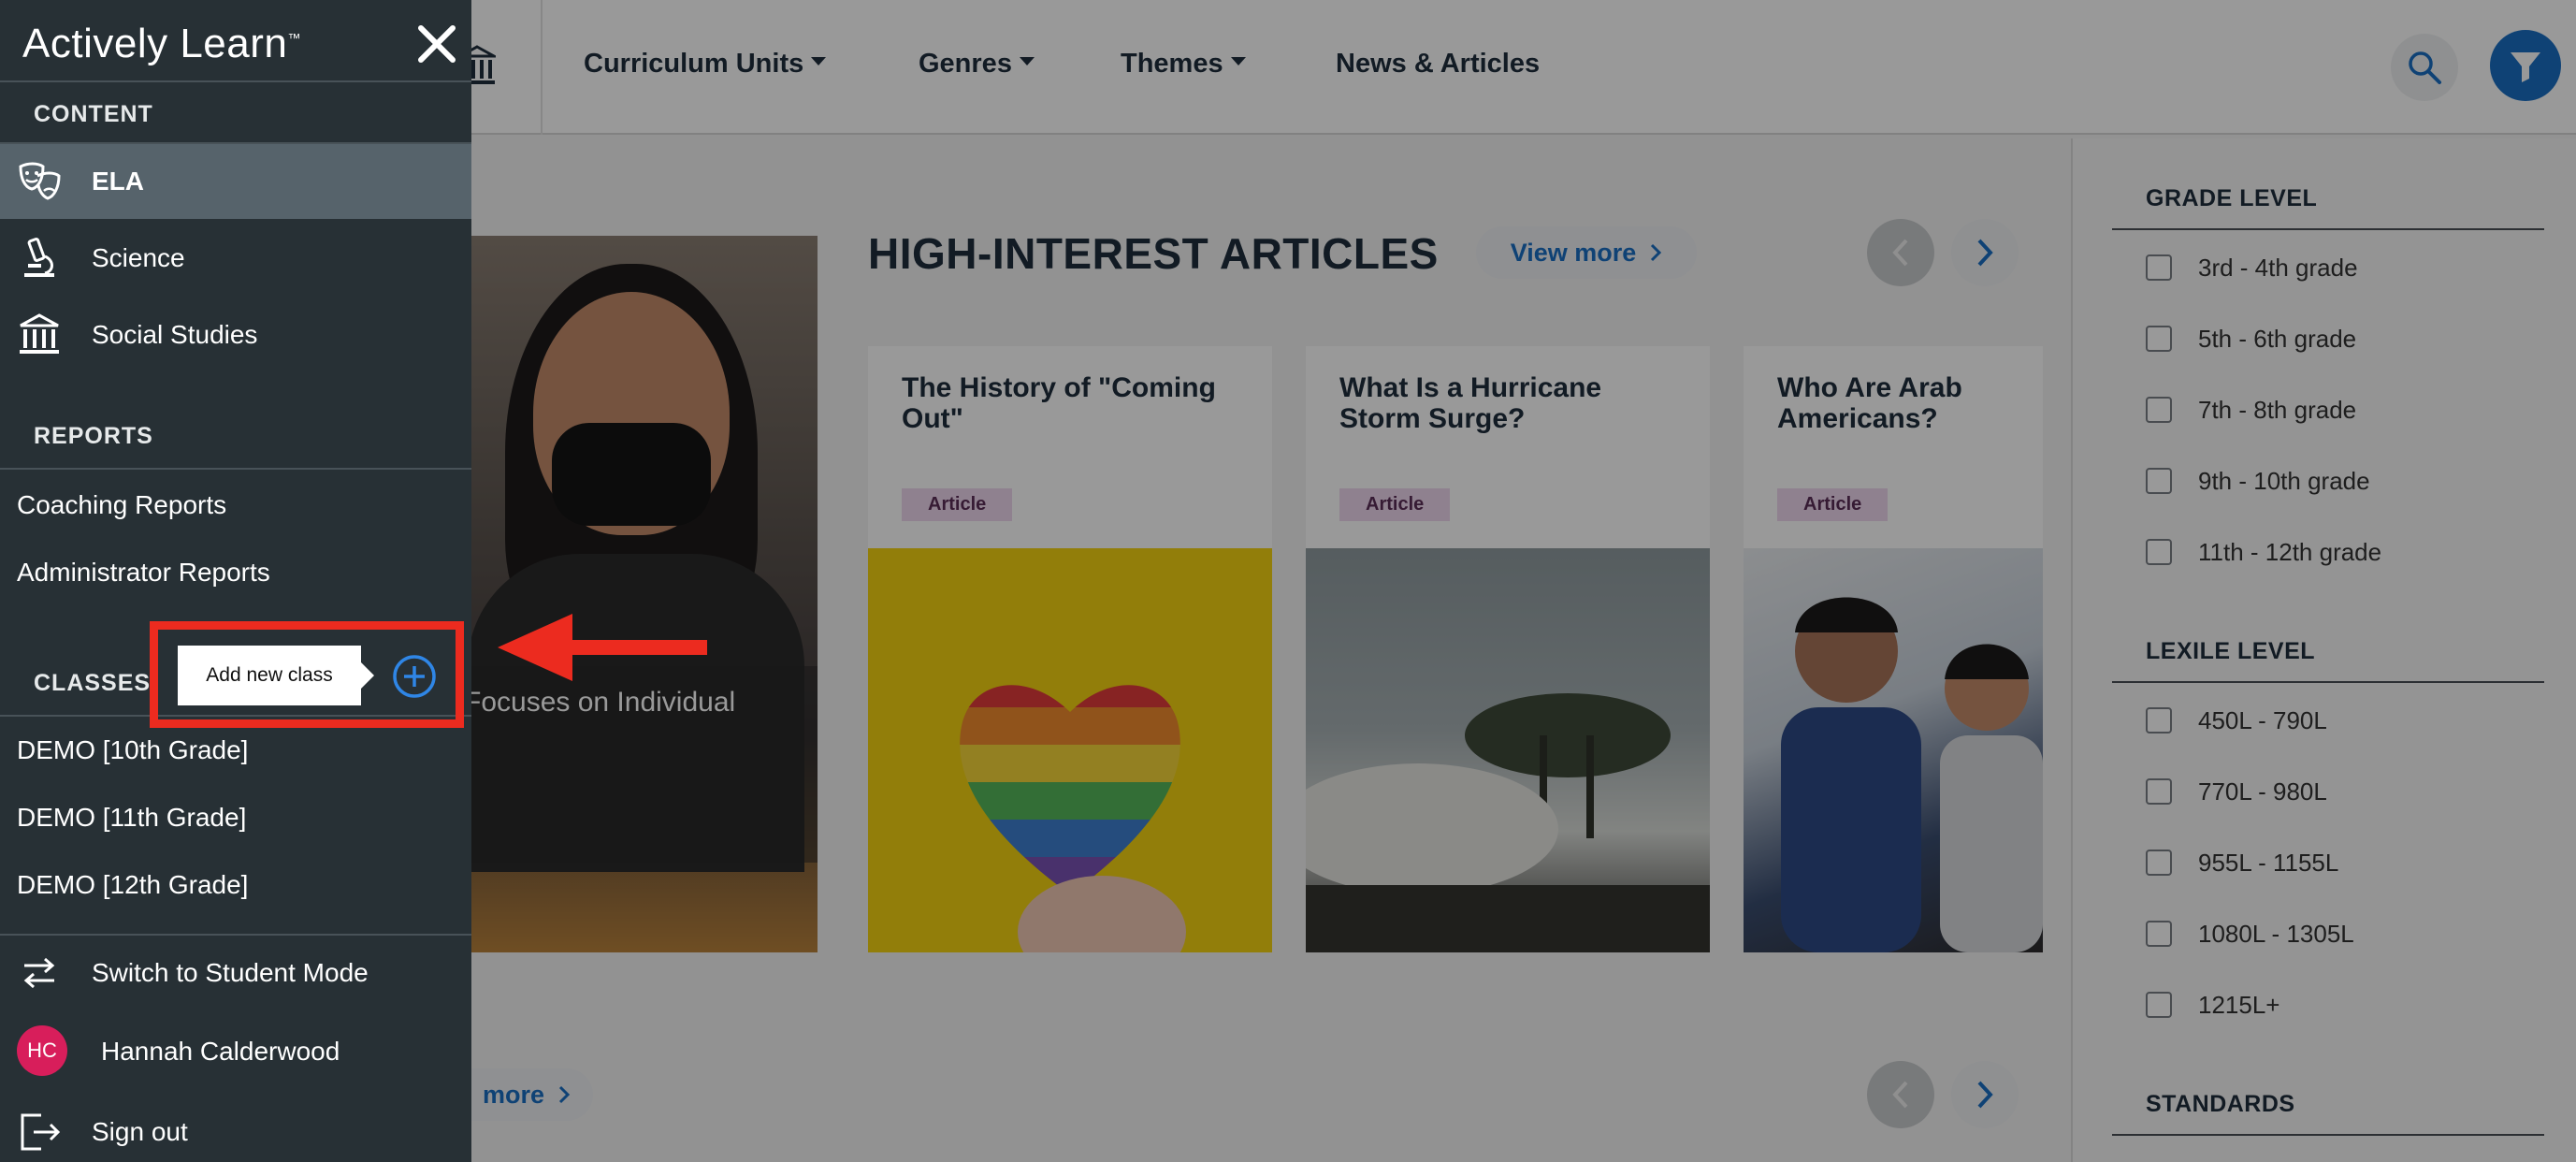  I want to click on sidebar-item-science: Science, so click(235, 258).